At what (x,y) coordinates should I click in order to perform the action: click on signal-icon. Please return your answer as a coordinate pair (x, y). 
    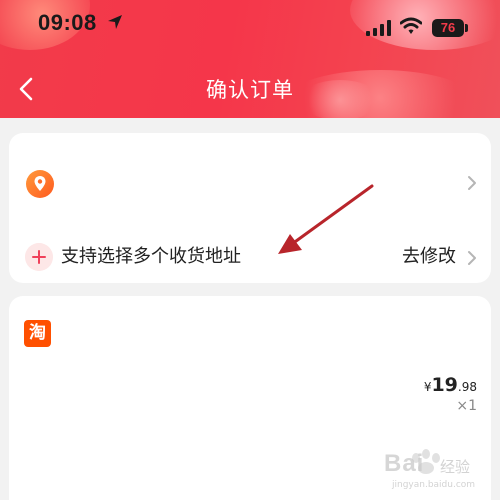
    Looking at the image, I should click on (378, 28).